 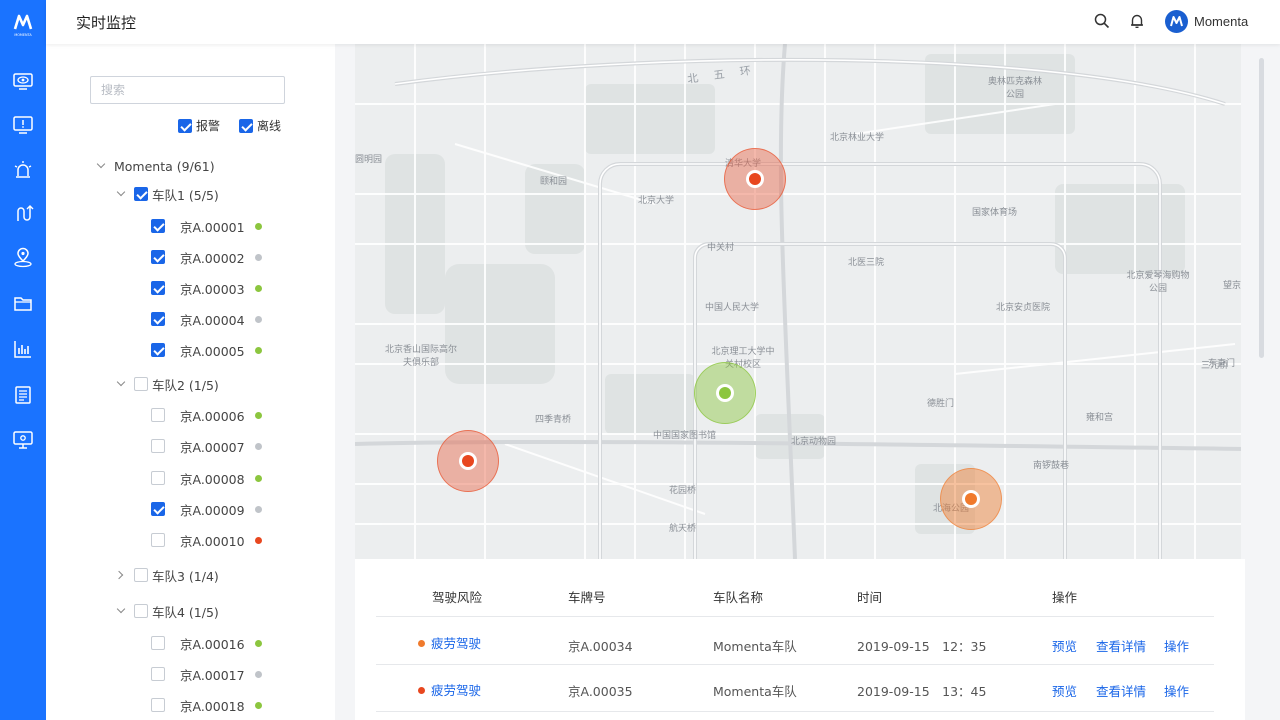 What do you see at coordinates (600, 691) in the screenshot?
I see `plate-cell: 京A.00035` at bounding box center [600, 691].